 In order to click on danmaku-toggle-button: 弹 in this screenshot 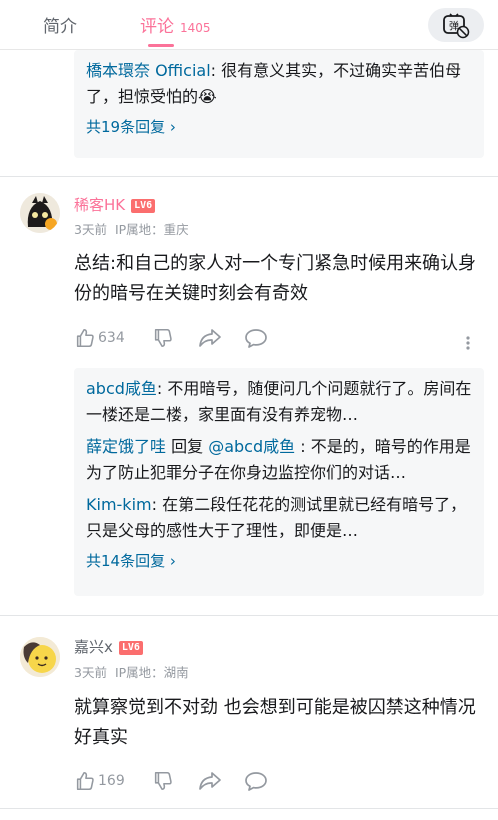, I will do `click(456, 25)`.